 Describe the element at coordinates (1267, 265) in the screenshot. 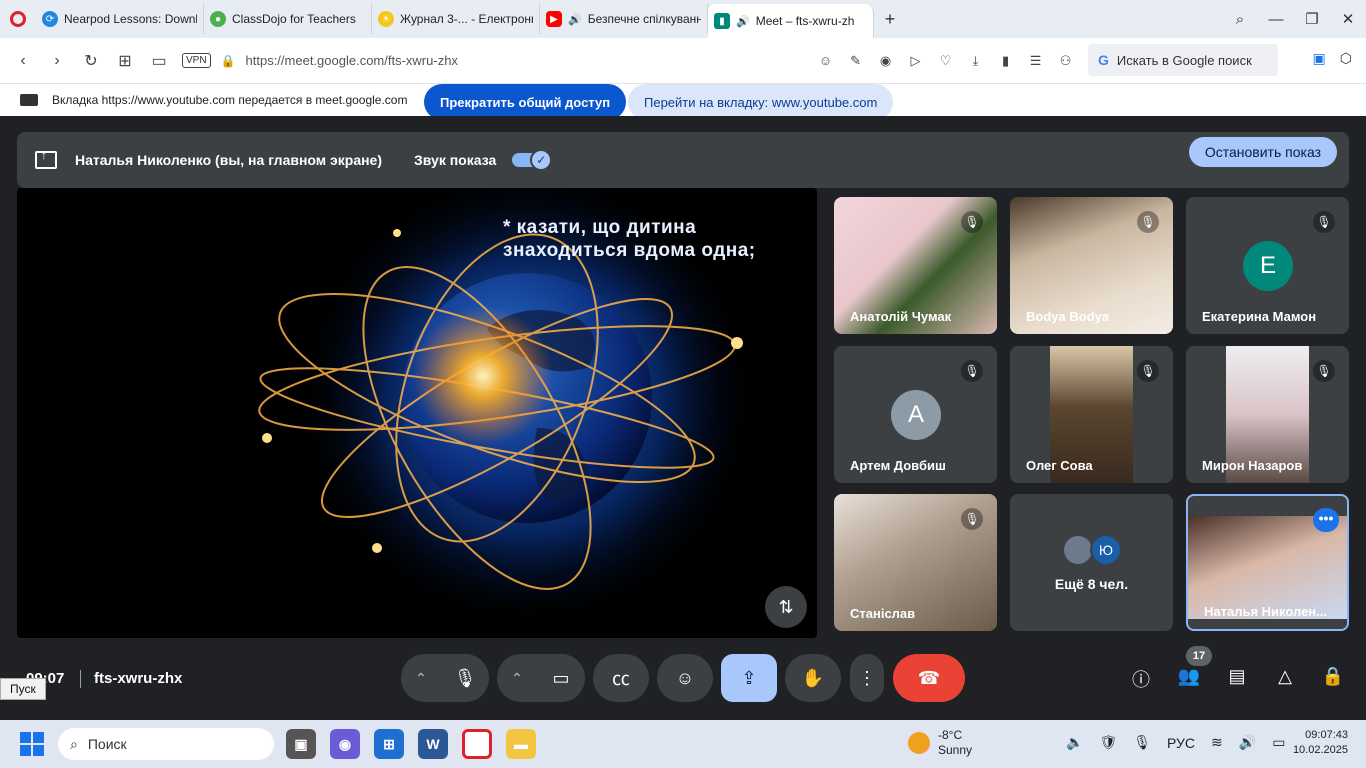

I see `participant-tile: 🎙 Е Екатерина Мамон` at that location.